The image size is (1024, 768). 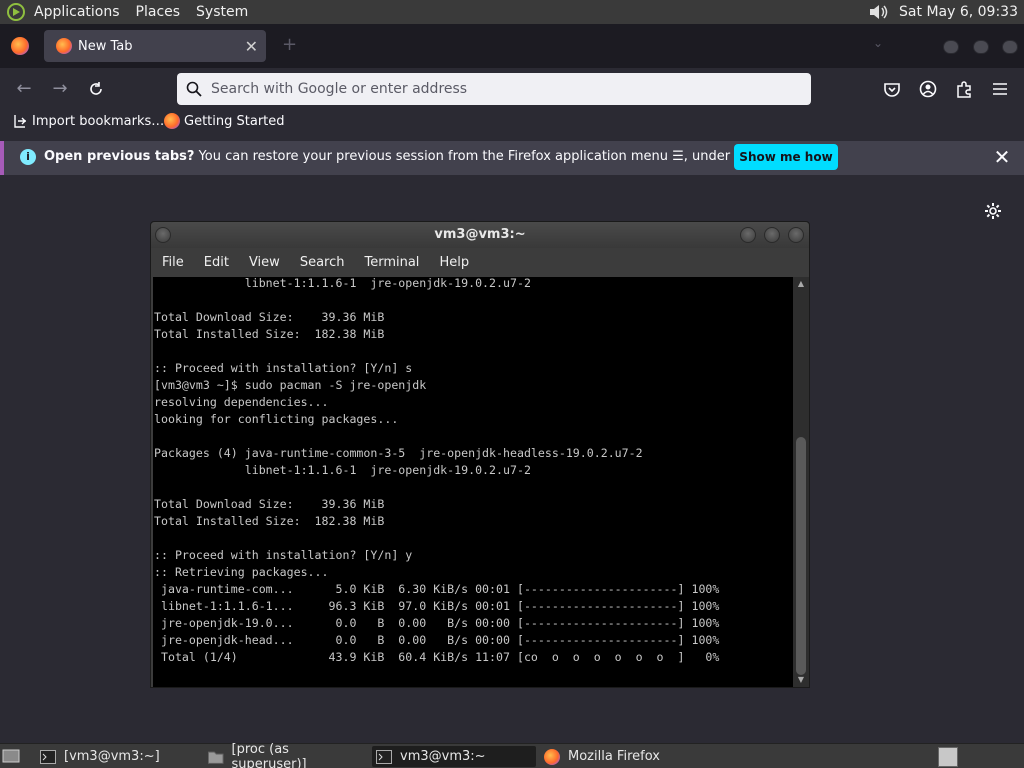 I want to click on taskbar-item-firefox: Mozilla Firefox, so click(x=625, y=756).